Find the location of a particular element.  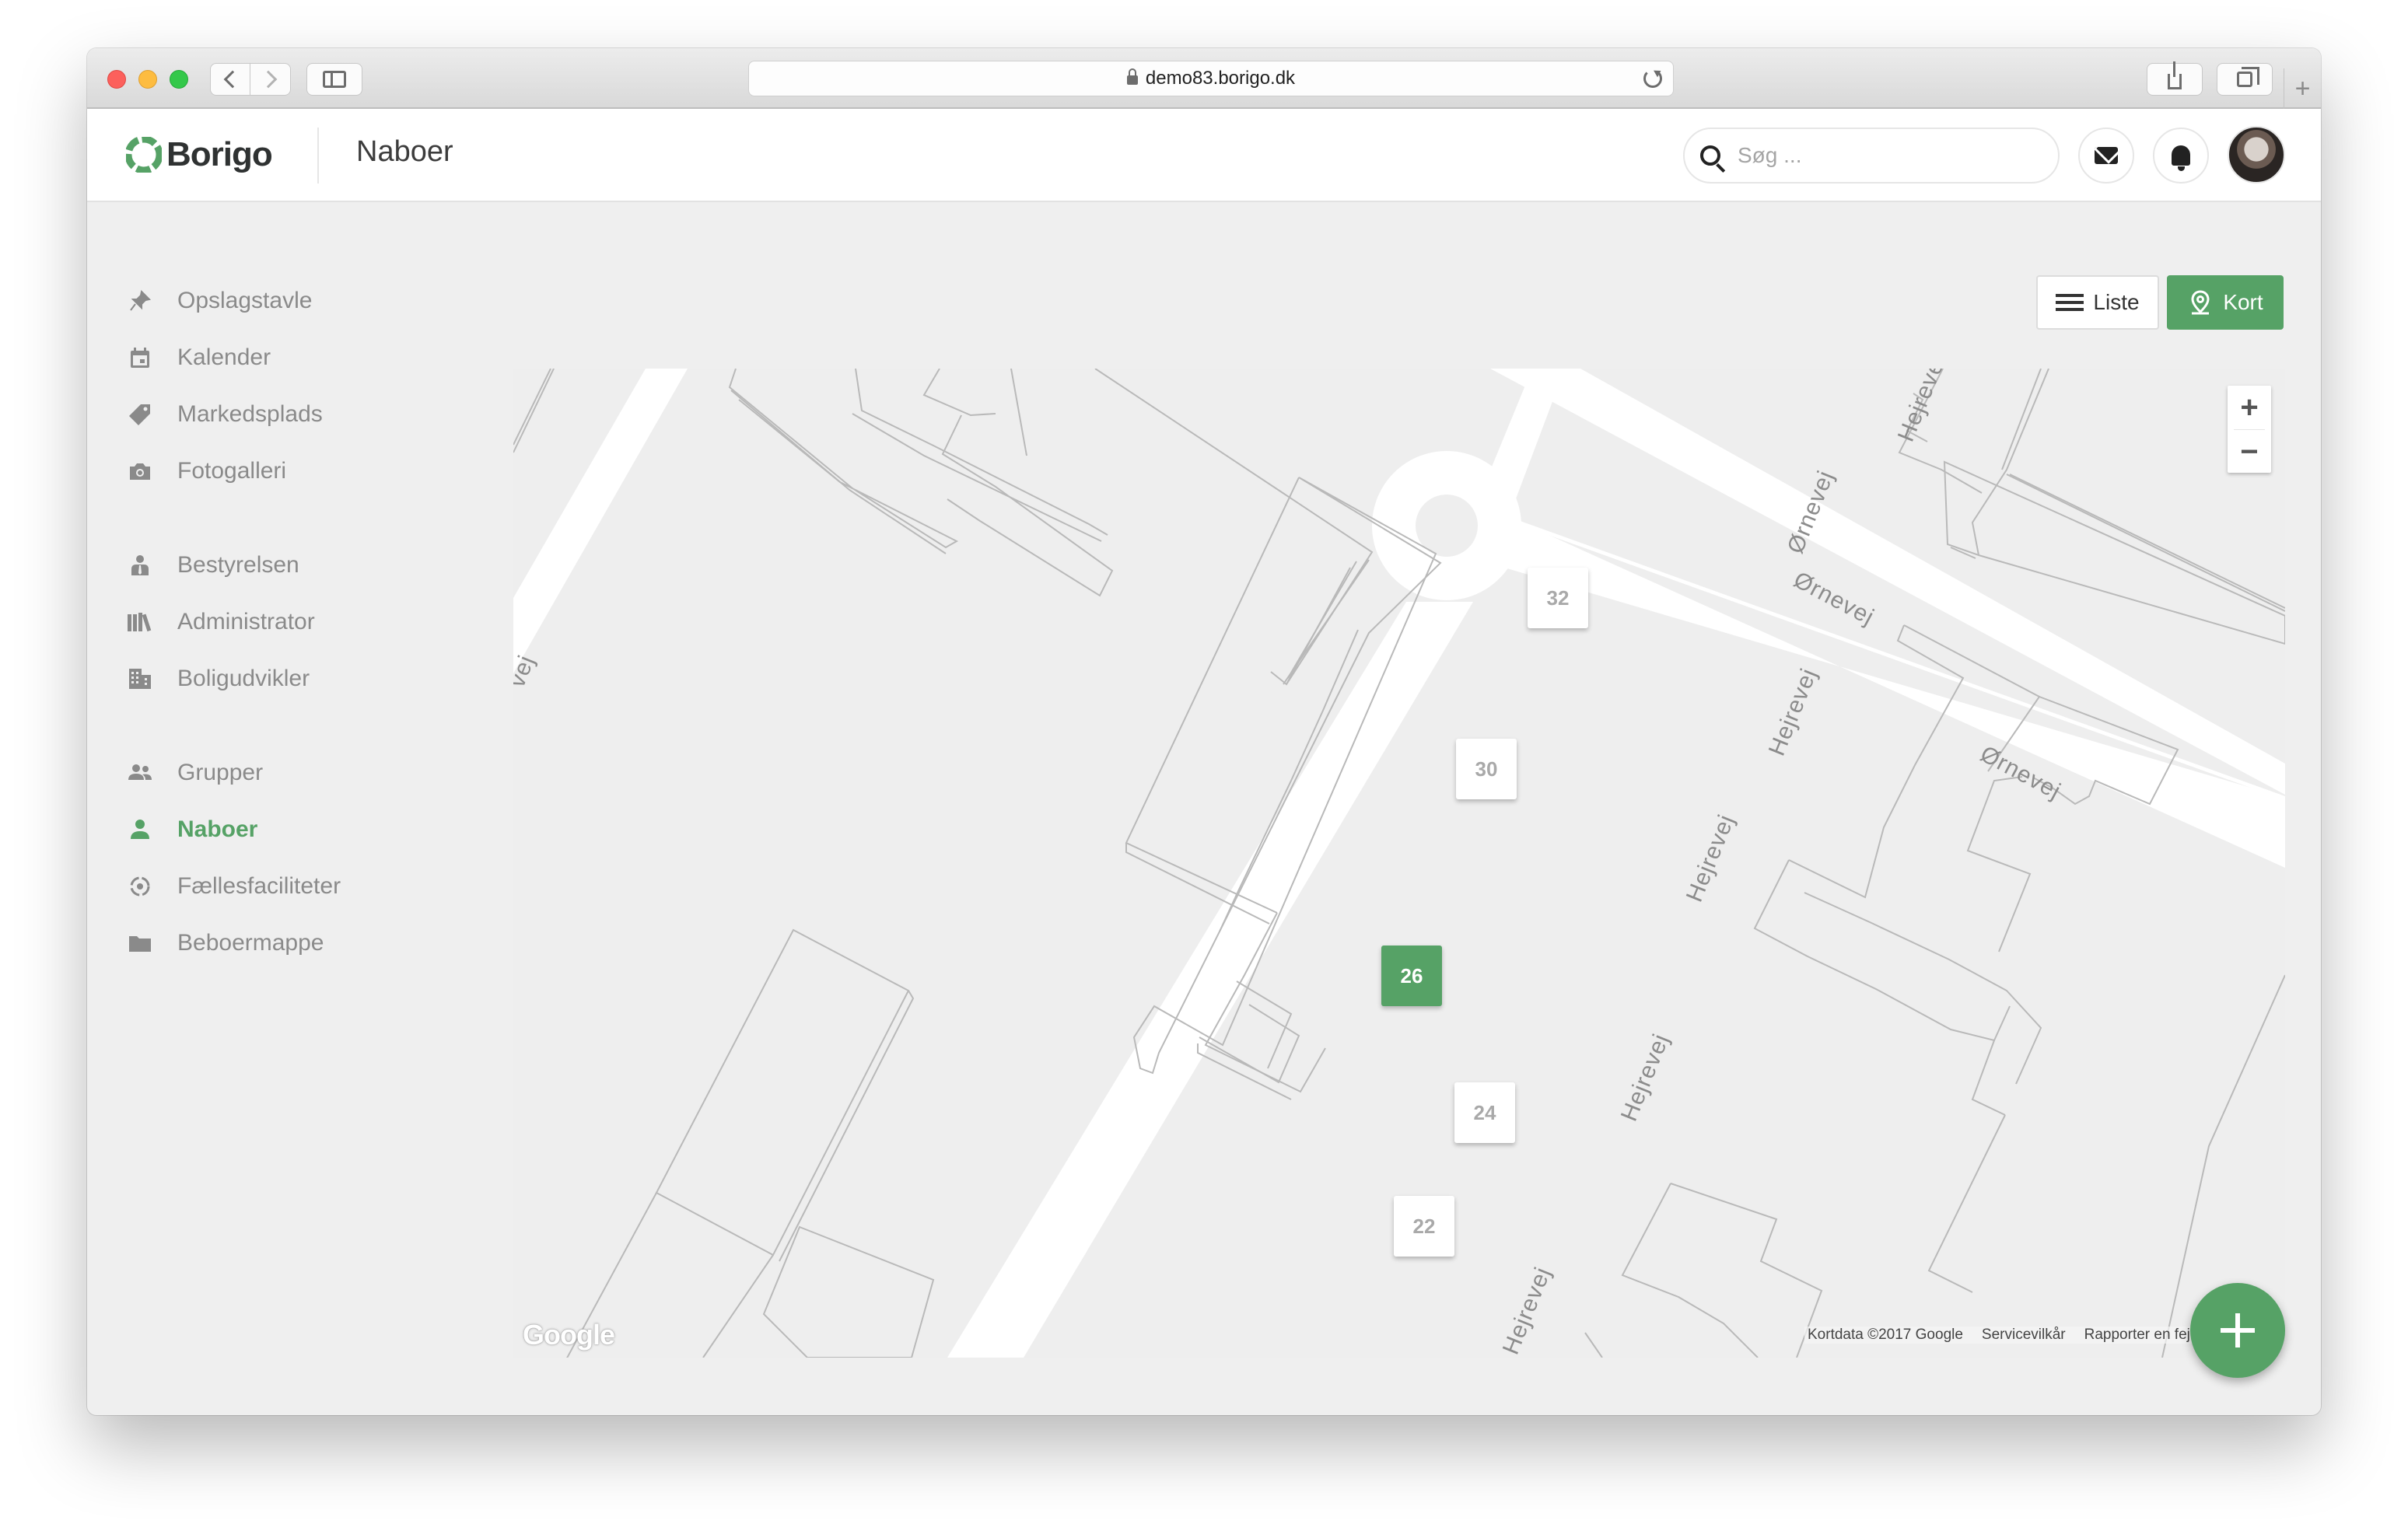

avatar is located at coordinates (2256, 155).